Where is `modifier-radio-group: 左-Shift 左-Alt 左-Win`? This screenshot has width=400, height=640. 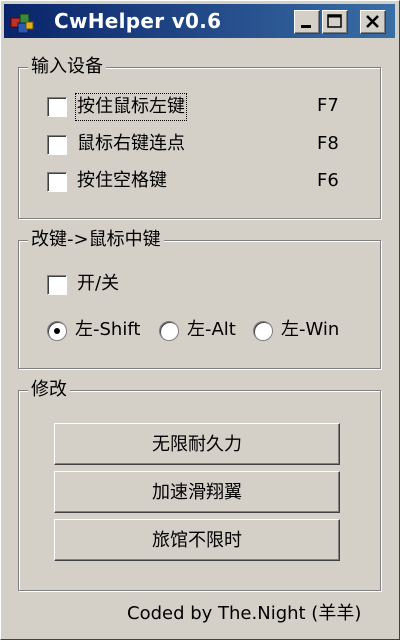 modifier-radio-group: 左-Shift 左-Alt 左-Win is located at coordinates (207, 331).